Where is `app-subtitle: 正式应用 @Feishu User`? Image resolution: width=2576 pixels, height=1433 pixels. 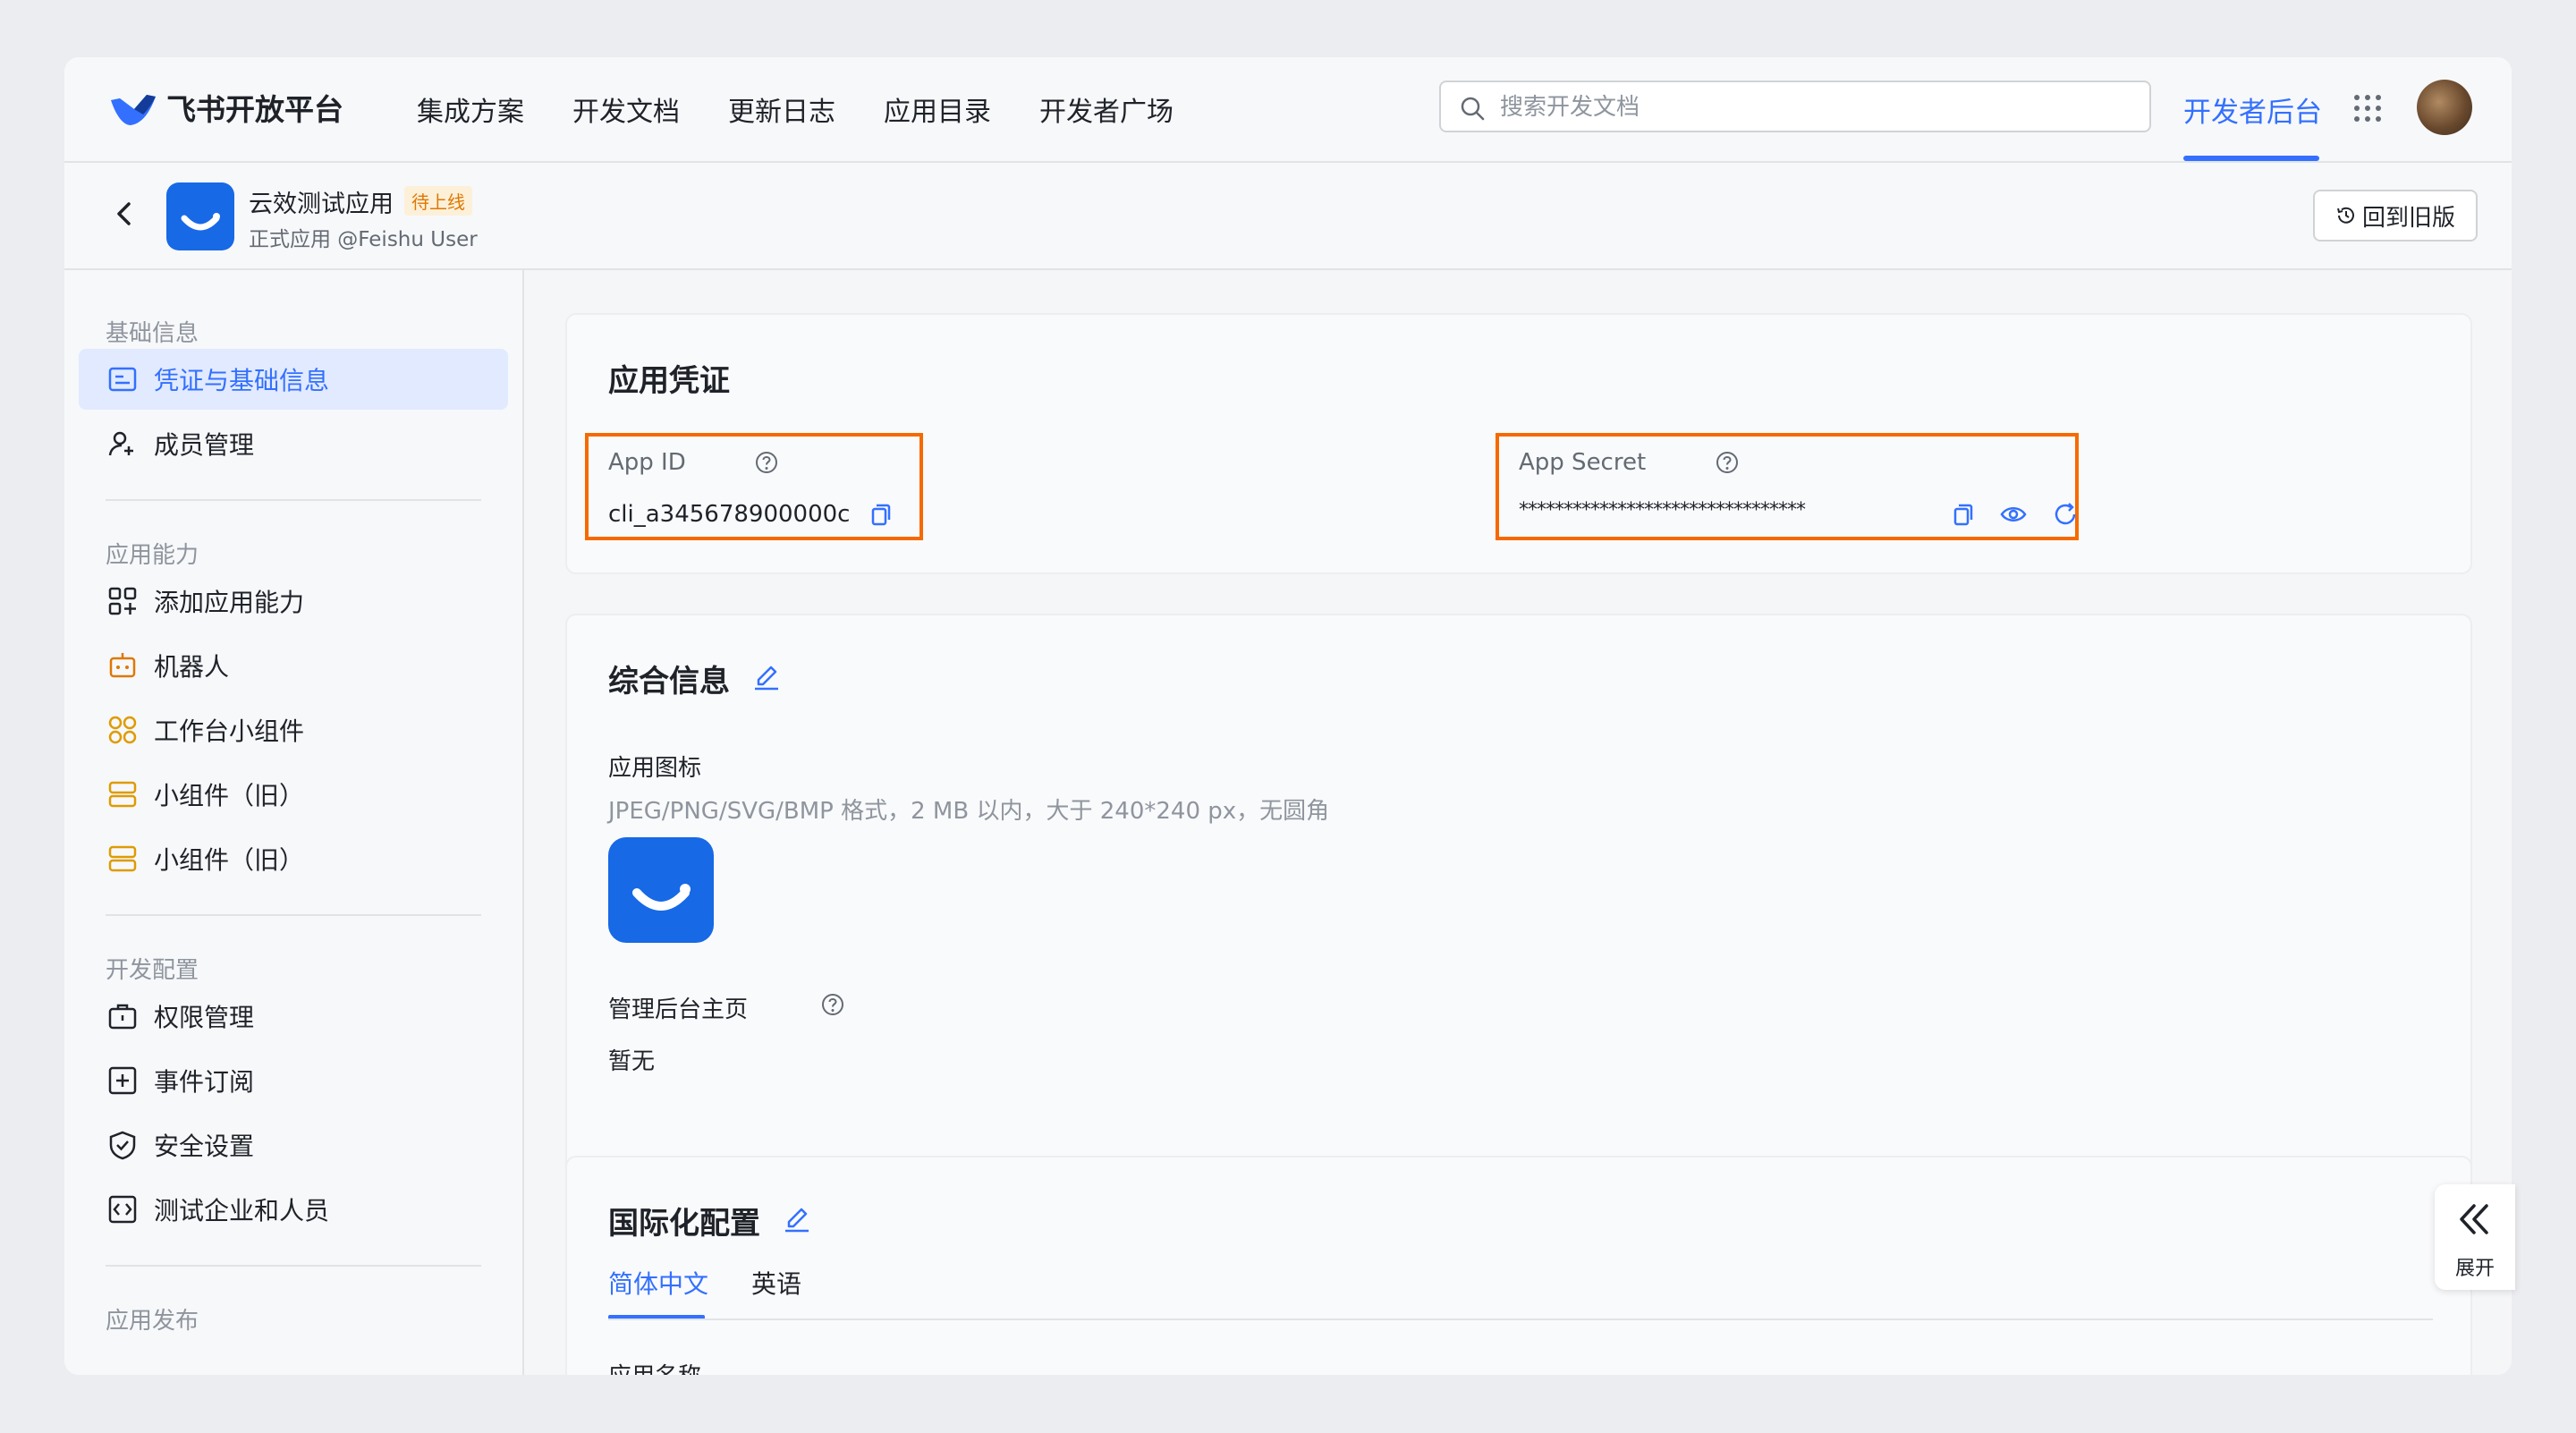 app-subtitle: 正式应用 @Feishu User is located at coordinates (363, 239).